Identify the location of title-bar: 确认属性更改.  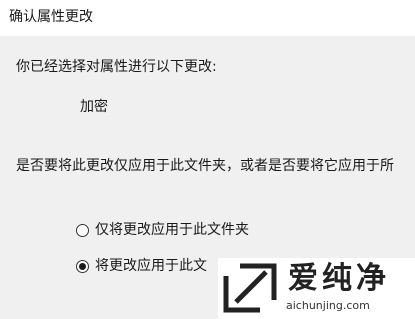
(207, 18).